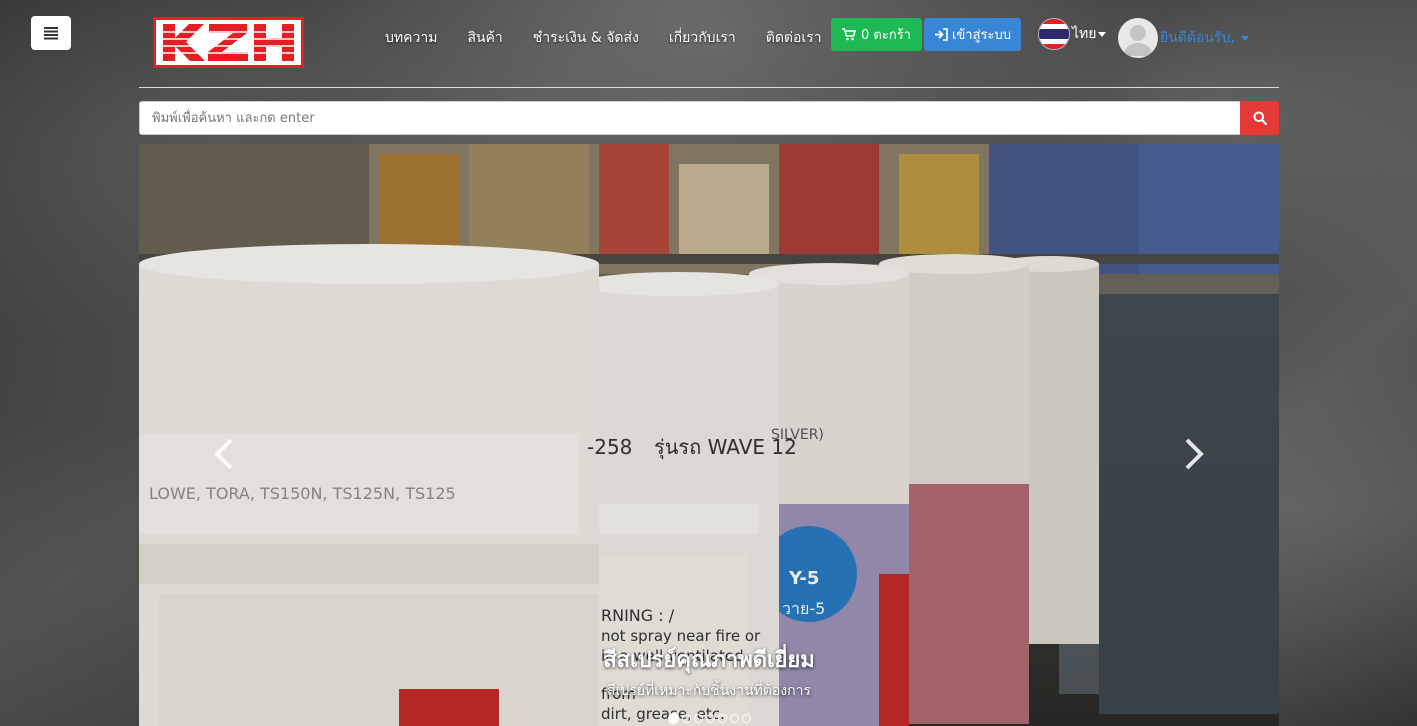 The image size is (1417, 726). I want to click on search-button, so click(1259, 118).